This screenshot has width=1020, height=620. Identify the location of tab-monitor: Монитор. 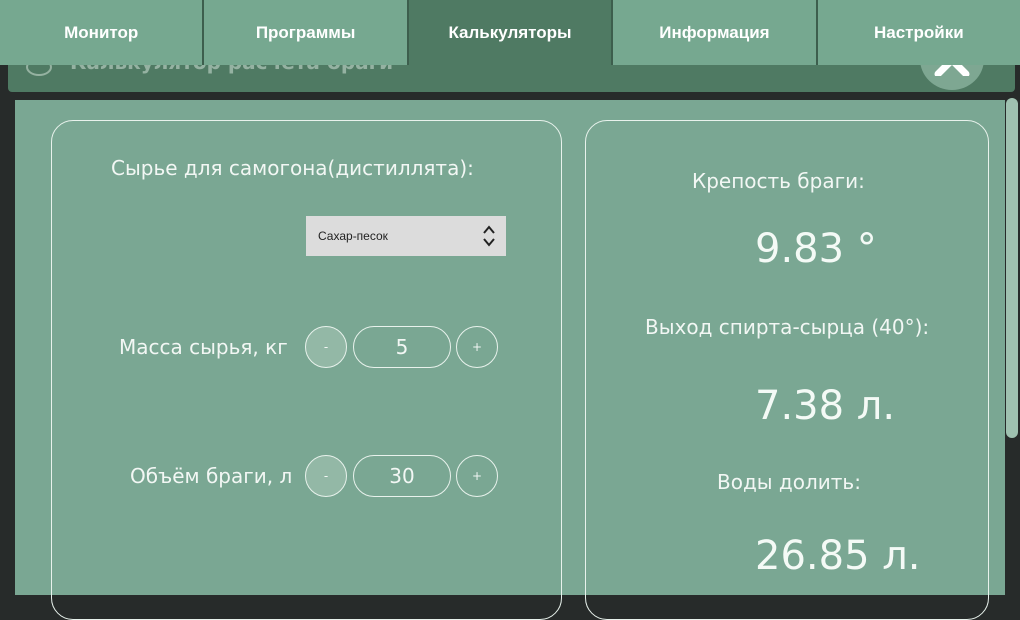
(102, 32).